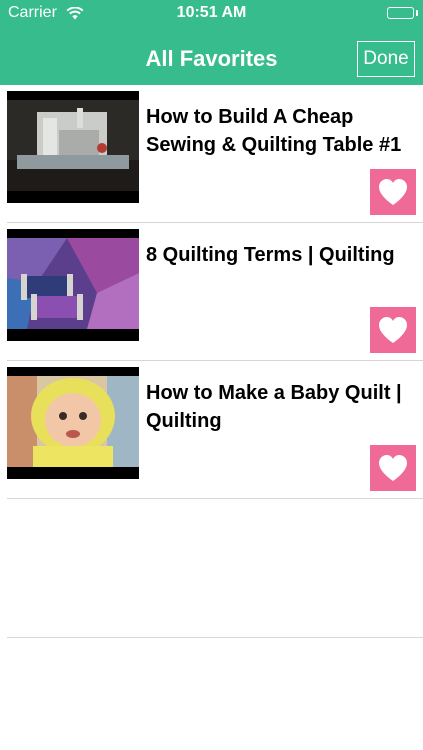 The width and height of the screenshot is (423, 750). Describe the element at coordinates (215, 637) in the screenshot. I see `empty-row-divider` at that location.